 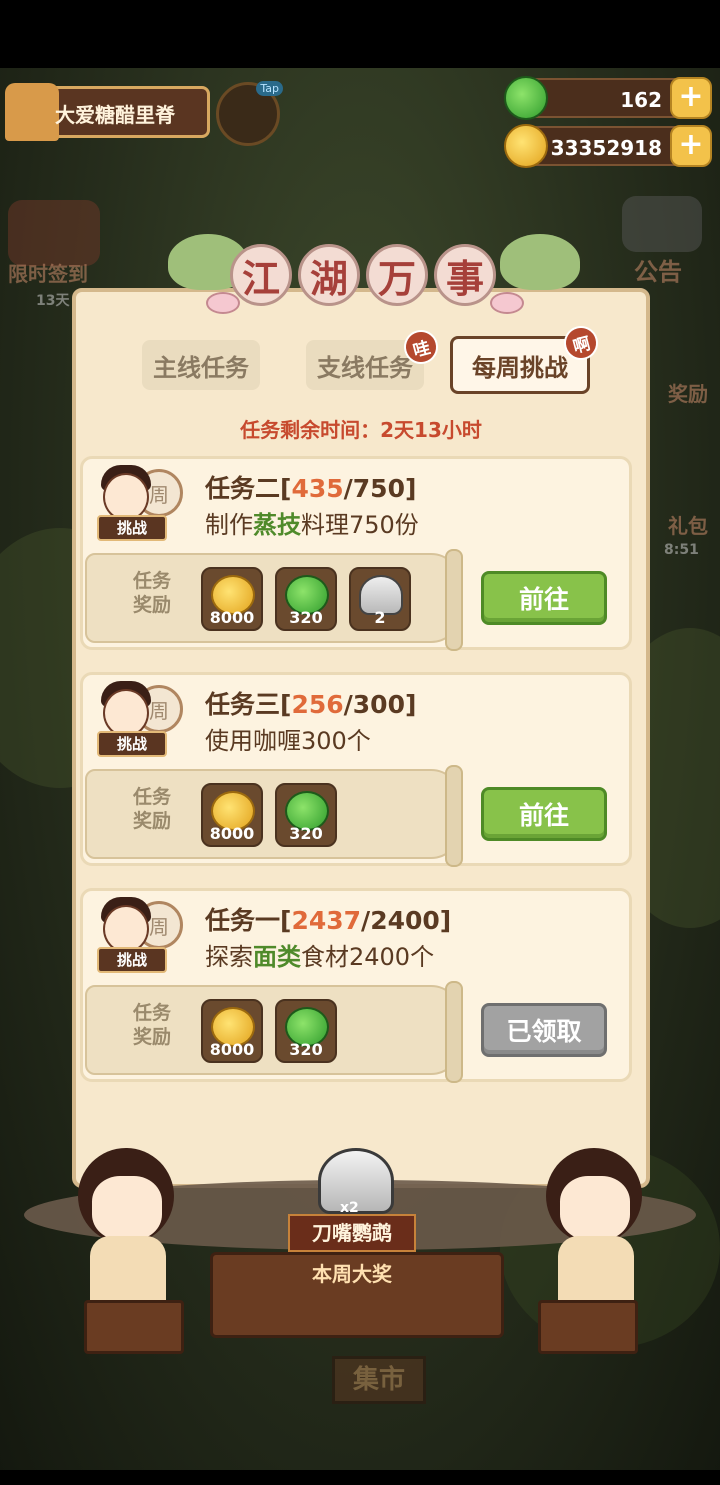 What do you see at coordinates (397, 275) in the screenshot?
I see `title-char: 万` at bounding box center [397, 275].